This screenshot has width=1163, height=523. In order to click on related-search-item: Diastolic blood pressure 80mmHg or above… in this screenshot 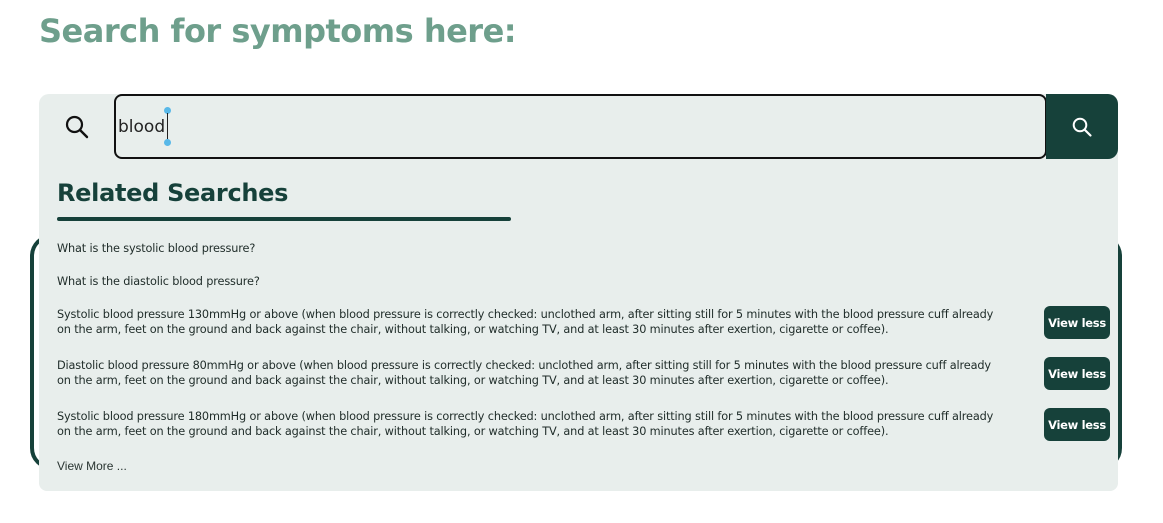, I will do `click(532, 373)`.